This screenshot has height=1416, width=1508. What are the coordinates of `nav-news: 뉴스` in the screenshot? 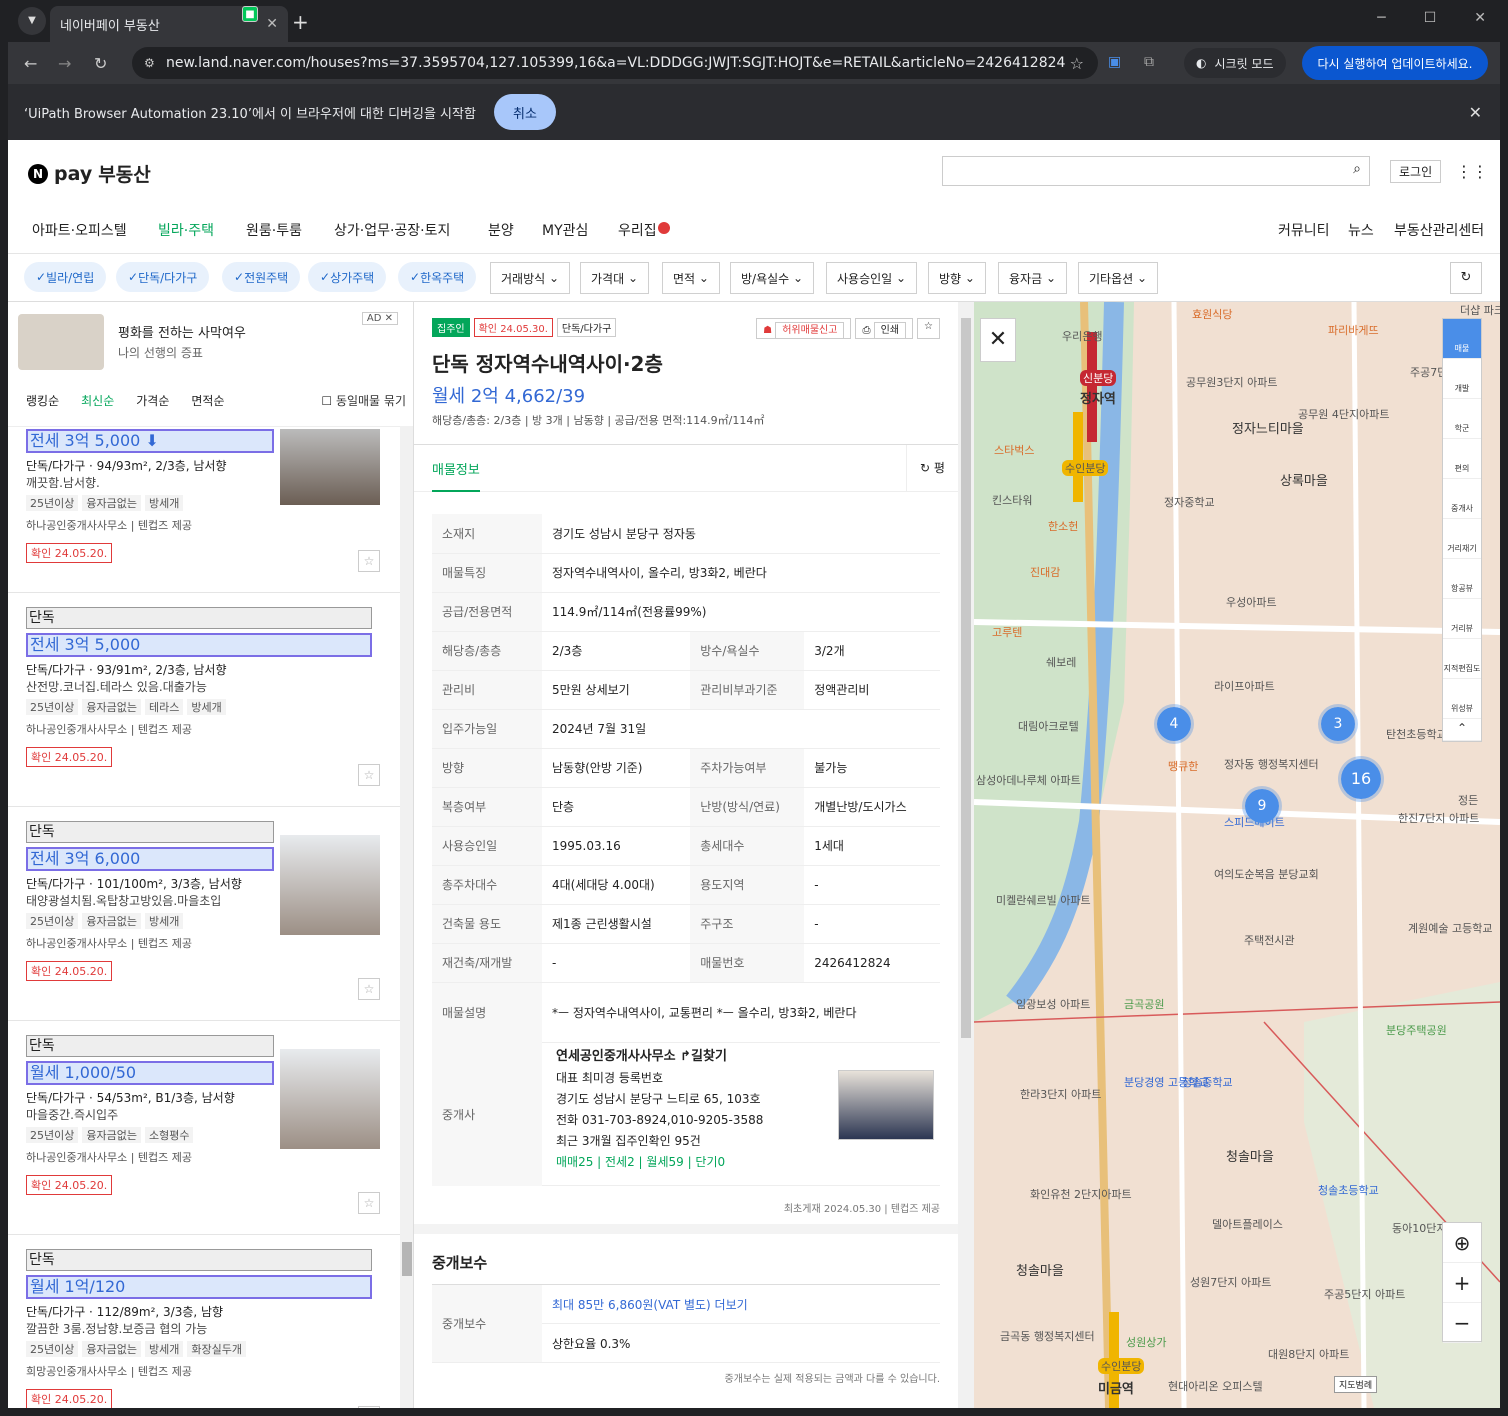 It's located at (1361, 230).